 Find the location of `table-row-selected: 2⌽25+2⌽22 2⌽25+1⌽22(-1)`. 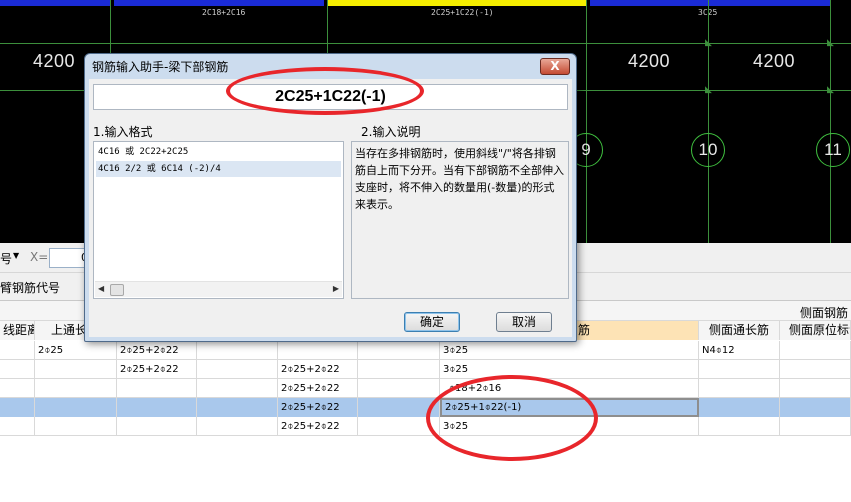

table-row-selected: 2⌽25+2⌽22 2⌽25+1⌽22(-1) is located at coordinates (425, 407).